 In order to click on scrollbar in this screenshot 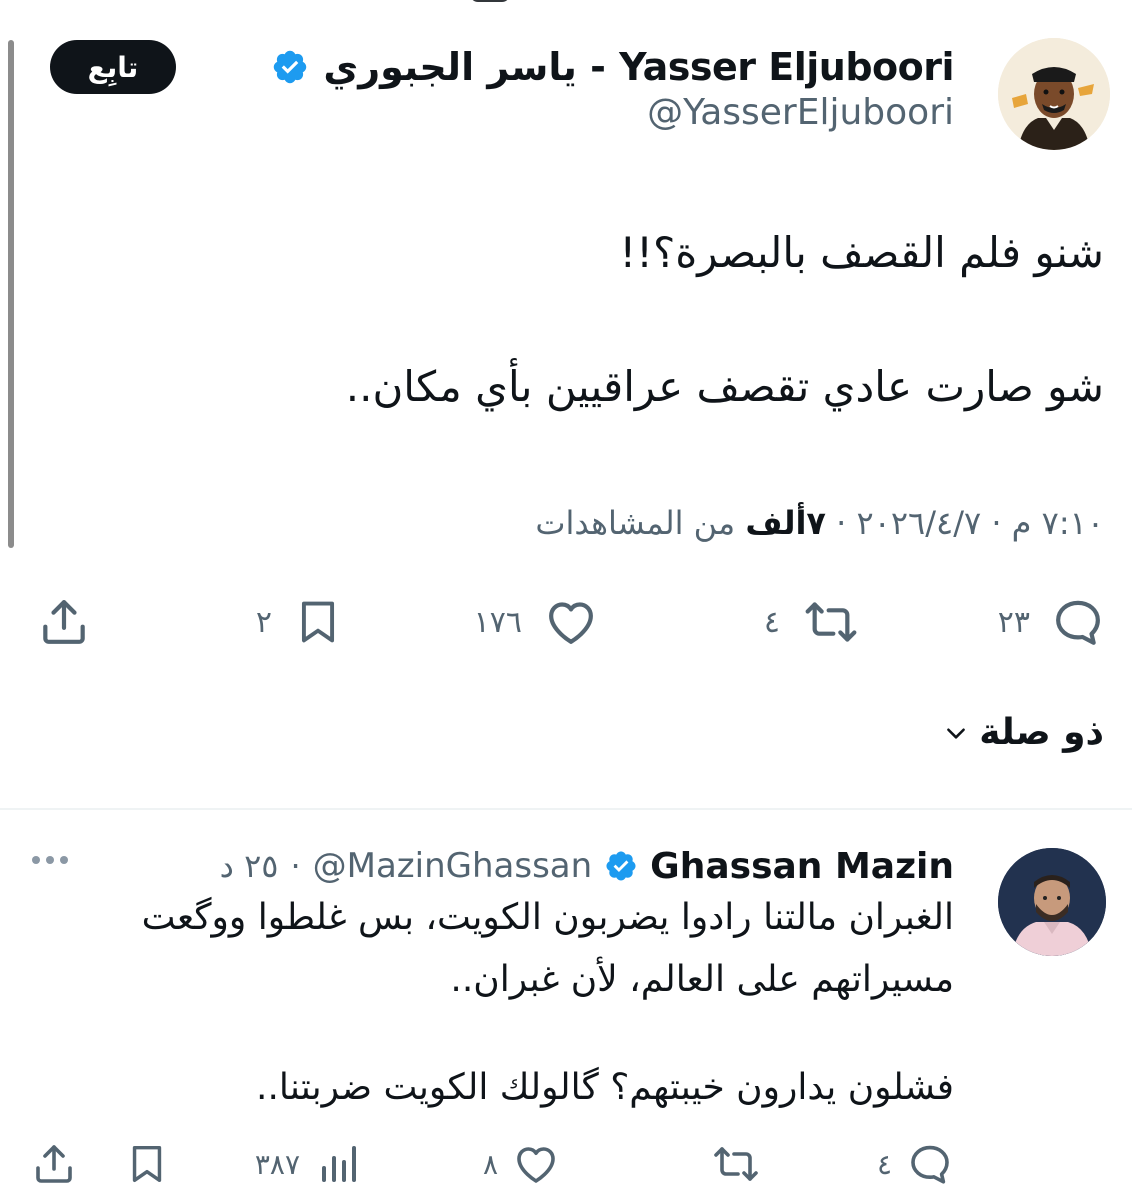, I will do `click(11, 294)`.